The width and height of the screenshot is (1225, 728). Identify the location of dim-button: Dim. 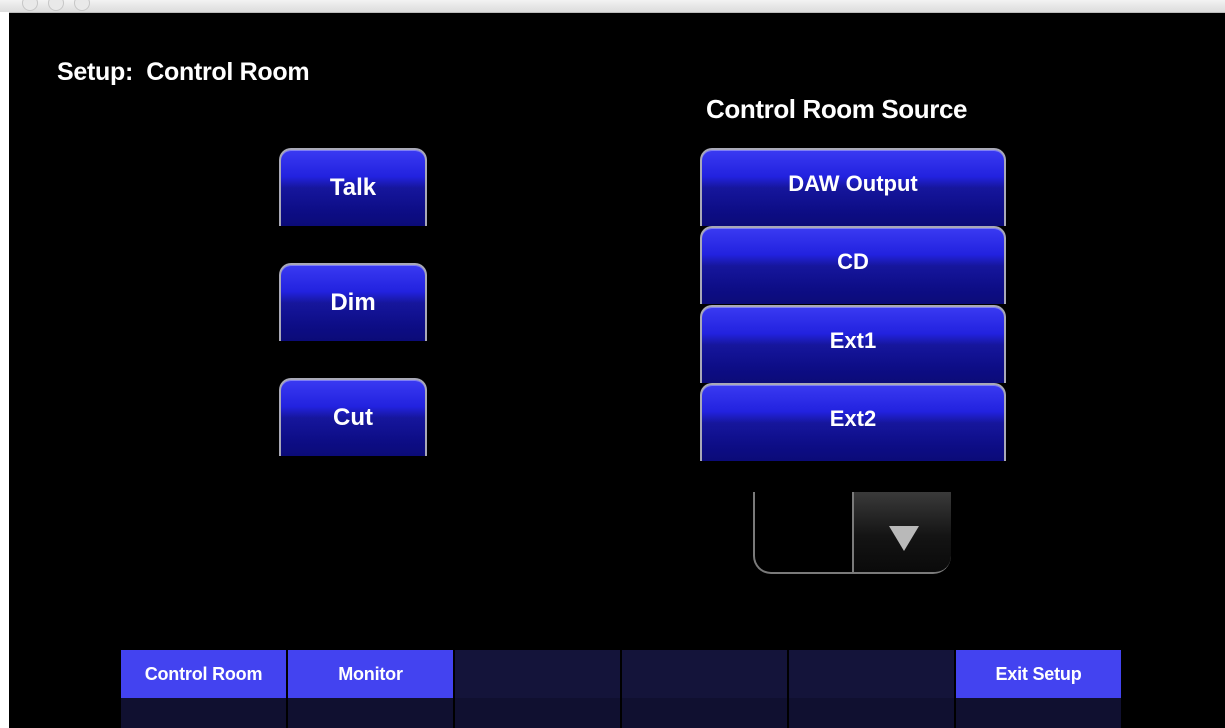
(353, 302).